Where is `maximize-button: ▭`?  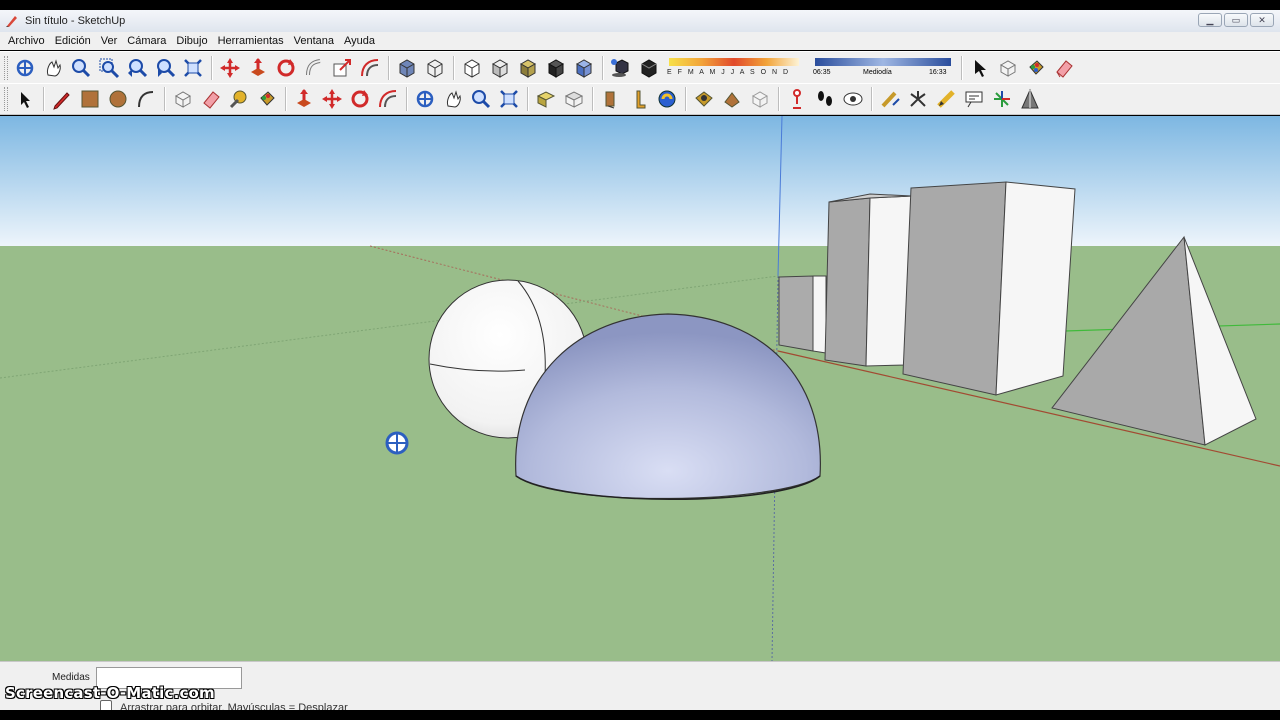
maximize-button: ▭ is located at coordinates (1236, 20).